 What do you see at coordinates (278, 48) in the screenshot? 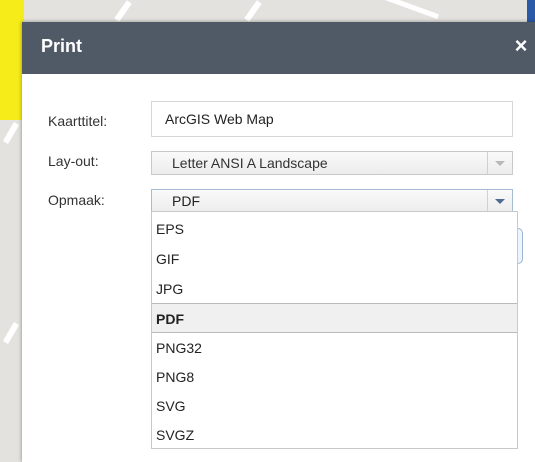
I see `dialog-header: Print ×` at bounding box center [278, 48].